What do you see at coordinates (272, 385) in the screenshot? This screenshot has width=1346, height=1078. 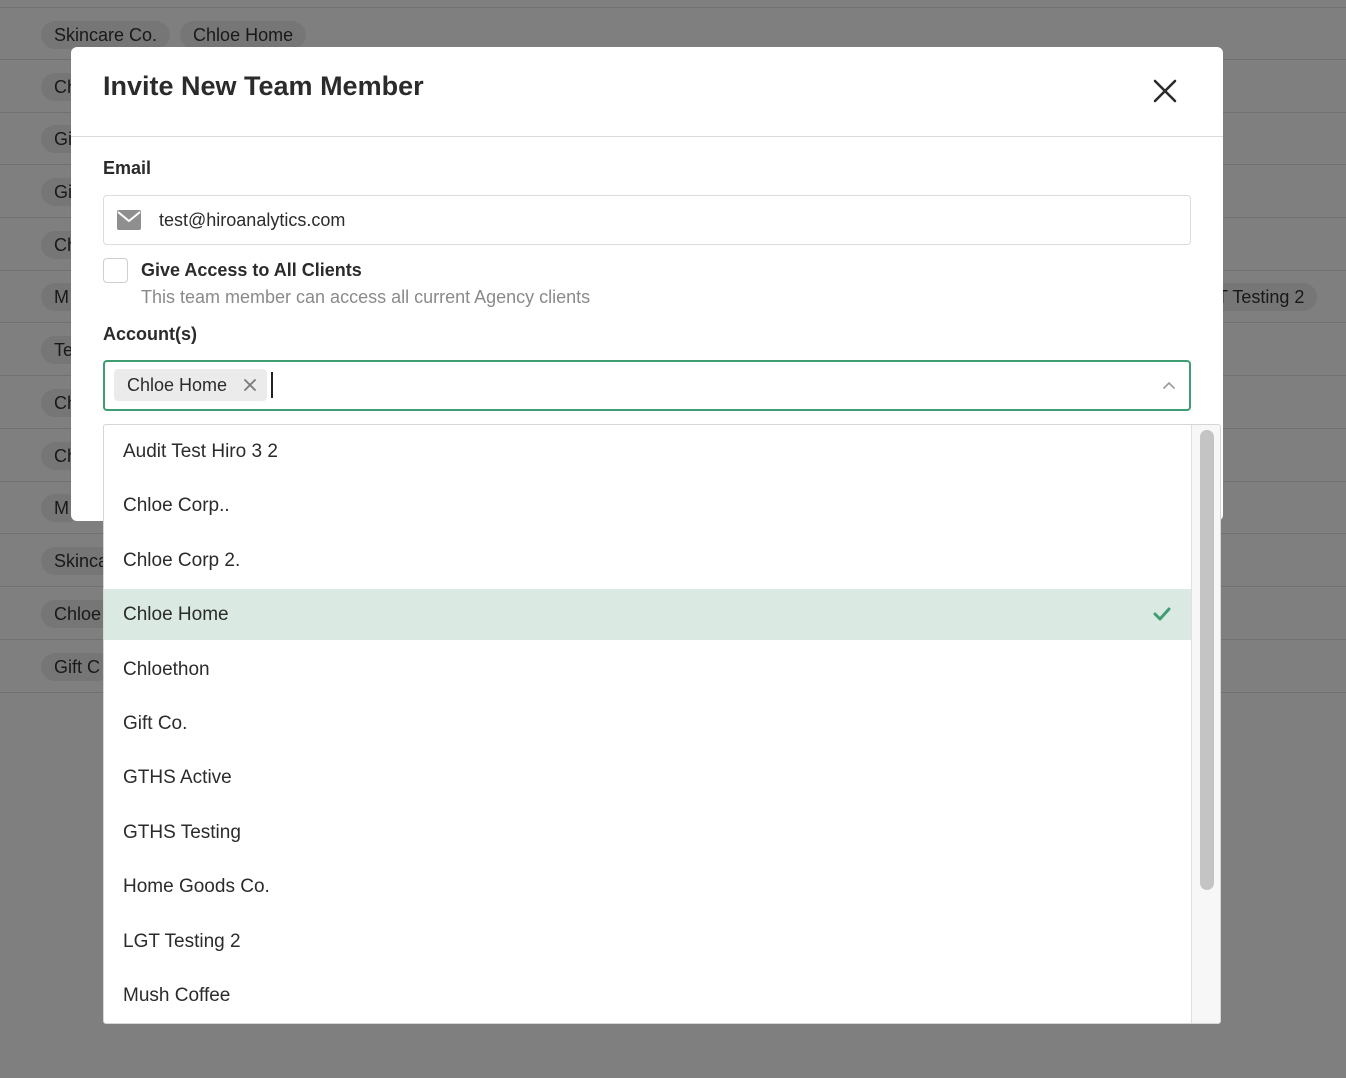 I see `text-caret` at bounding box center [272, 385].